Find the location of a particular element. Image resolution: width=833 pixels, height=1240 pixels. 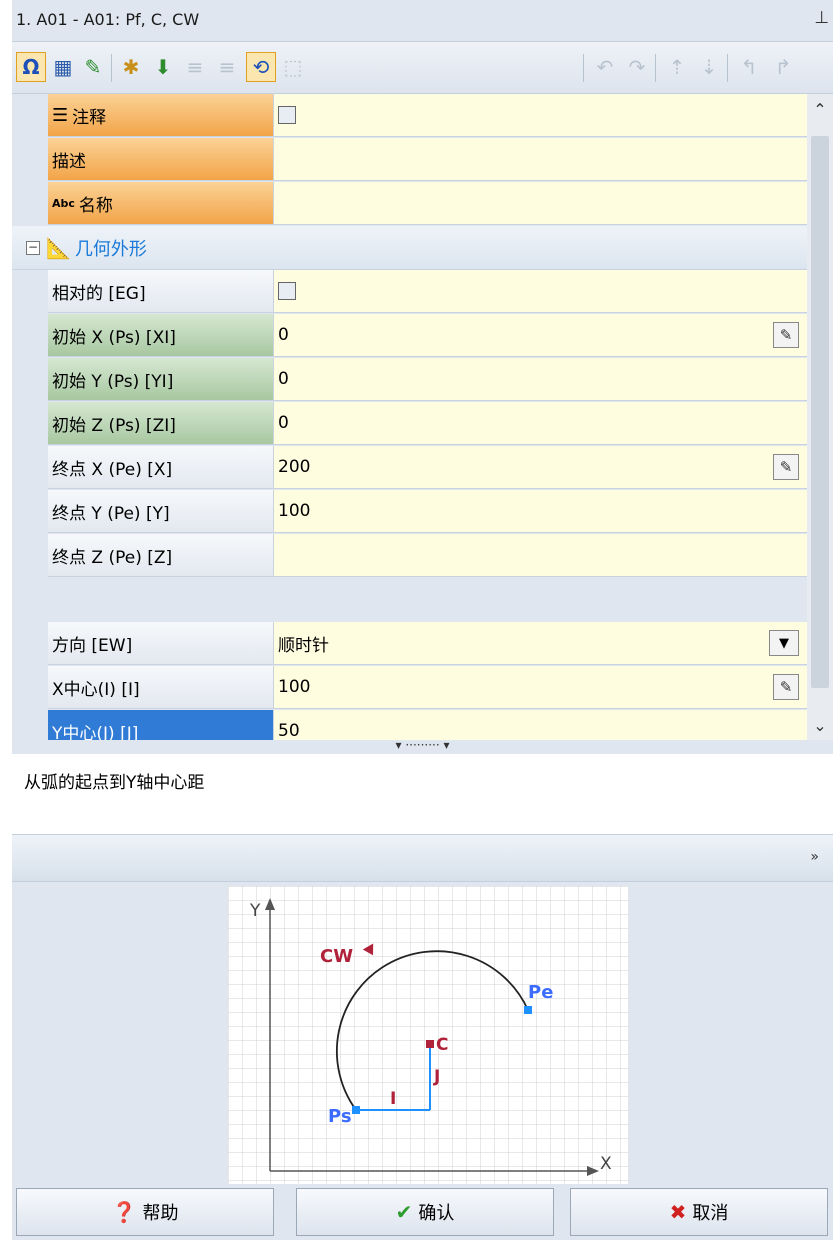

row-end-x: 终点 X (Pe) [X] 200 ✎ is located at coordinates (409, 468).